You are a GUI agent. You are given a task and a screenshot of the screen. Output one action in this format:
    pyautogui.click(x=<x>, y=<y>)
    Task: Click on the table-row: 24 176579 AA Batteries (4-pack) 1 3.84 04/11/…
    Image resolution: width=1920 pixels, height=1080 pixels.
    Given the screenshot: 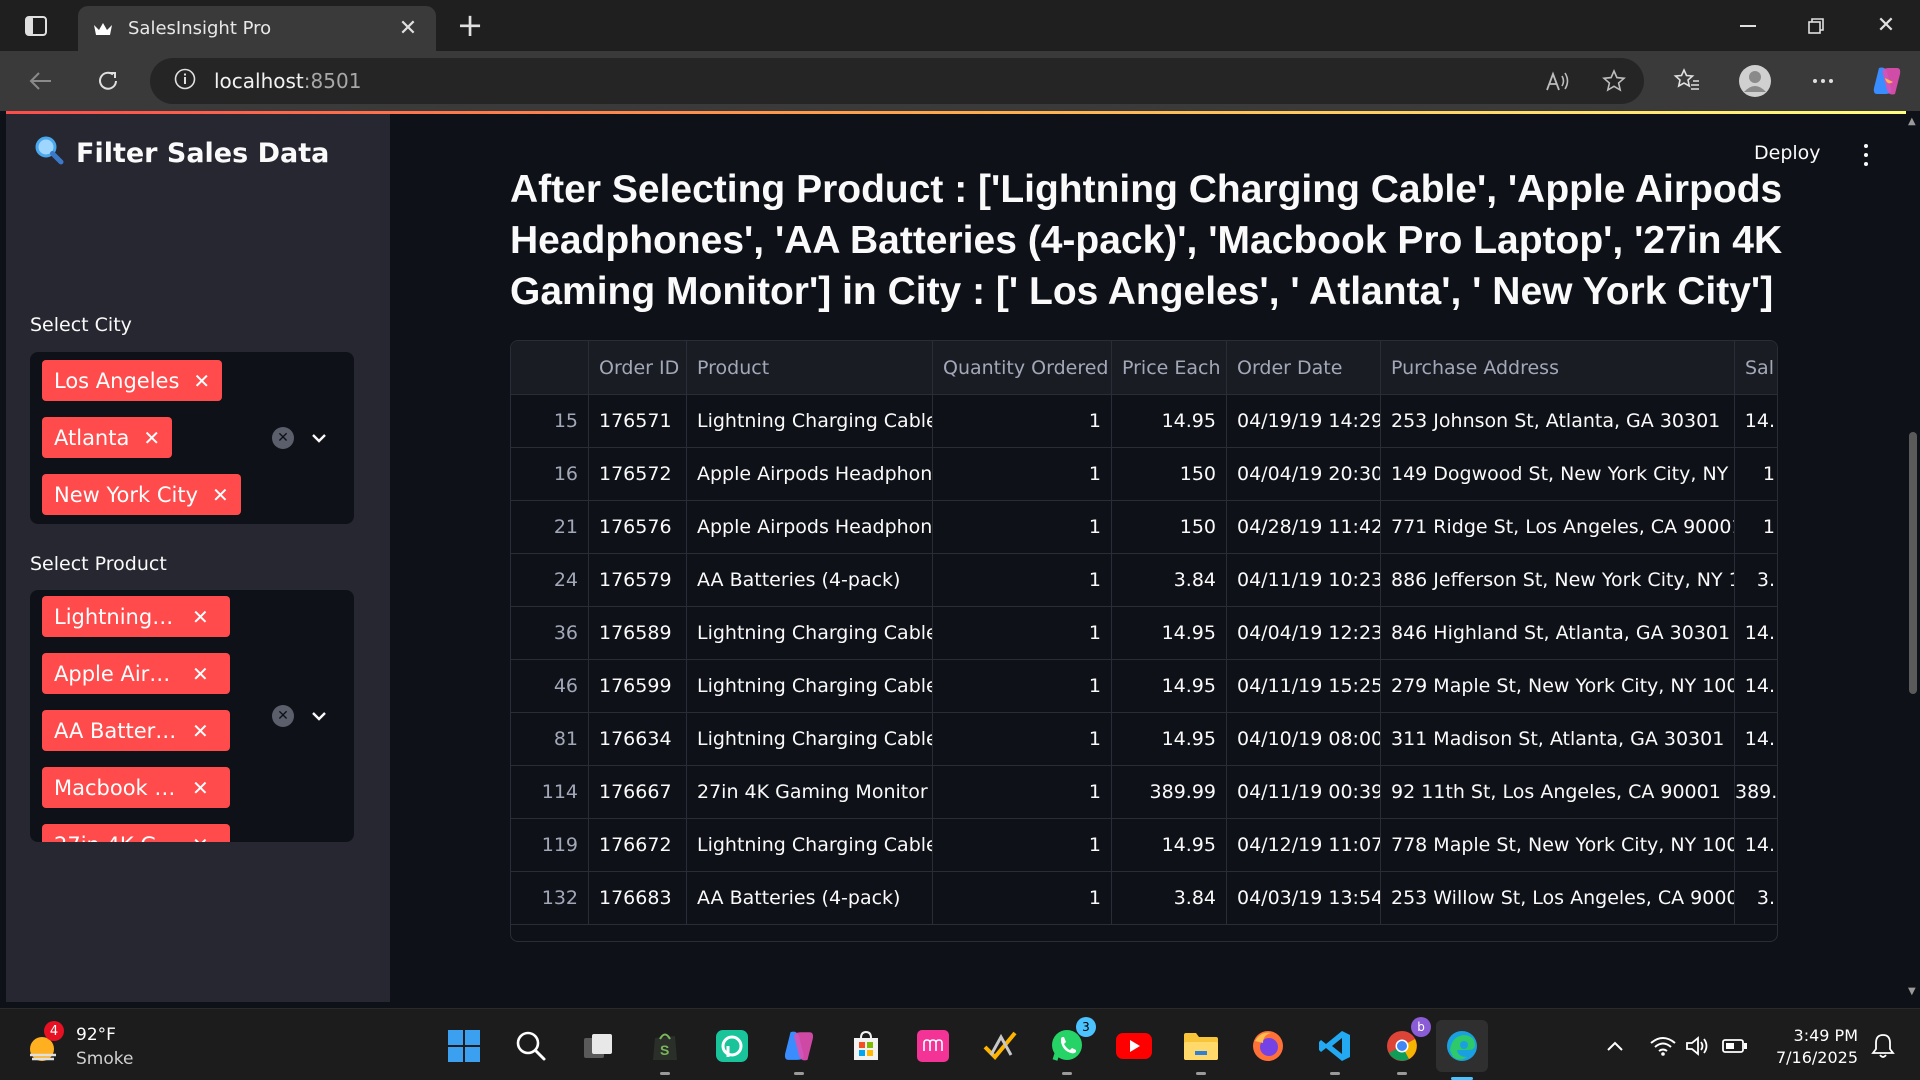 What is the action you would take?
    pyautogui.click(x=1144, y=580)
    